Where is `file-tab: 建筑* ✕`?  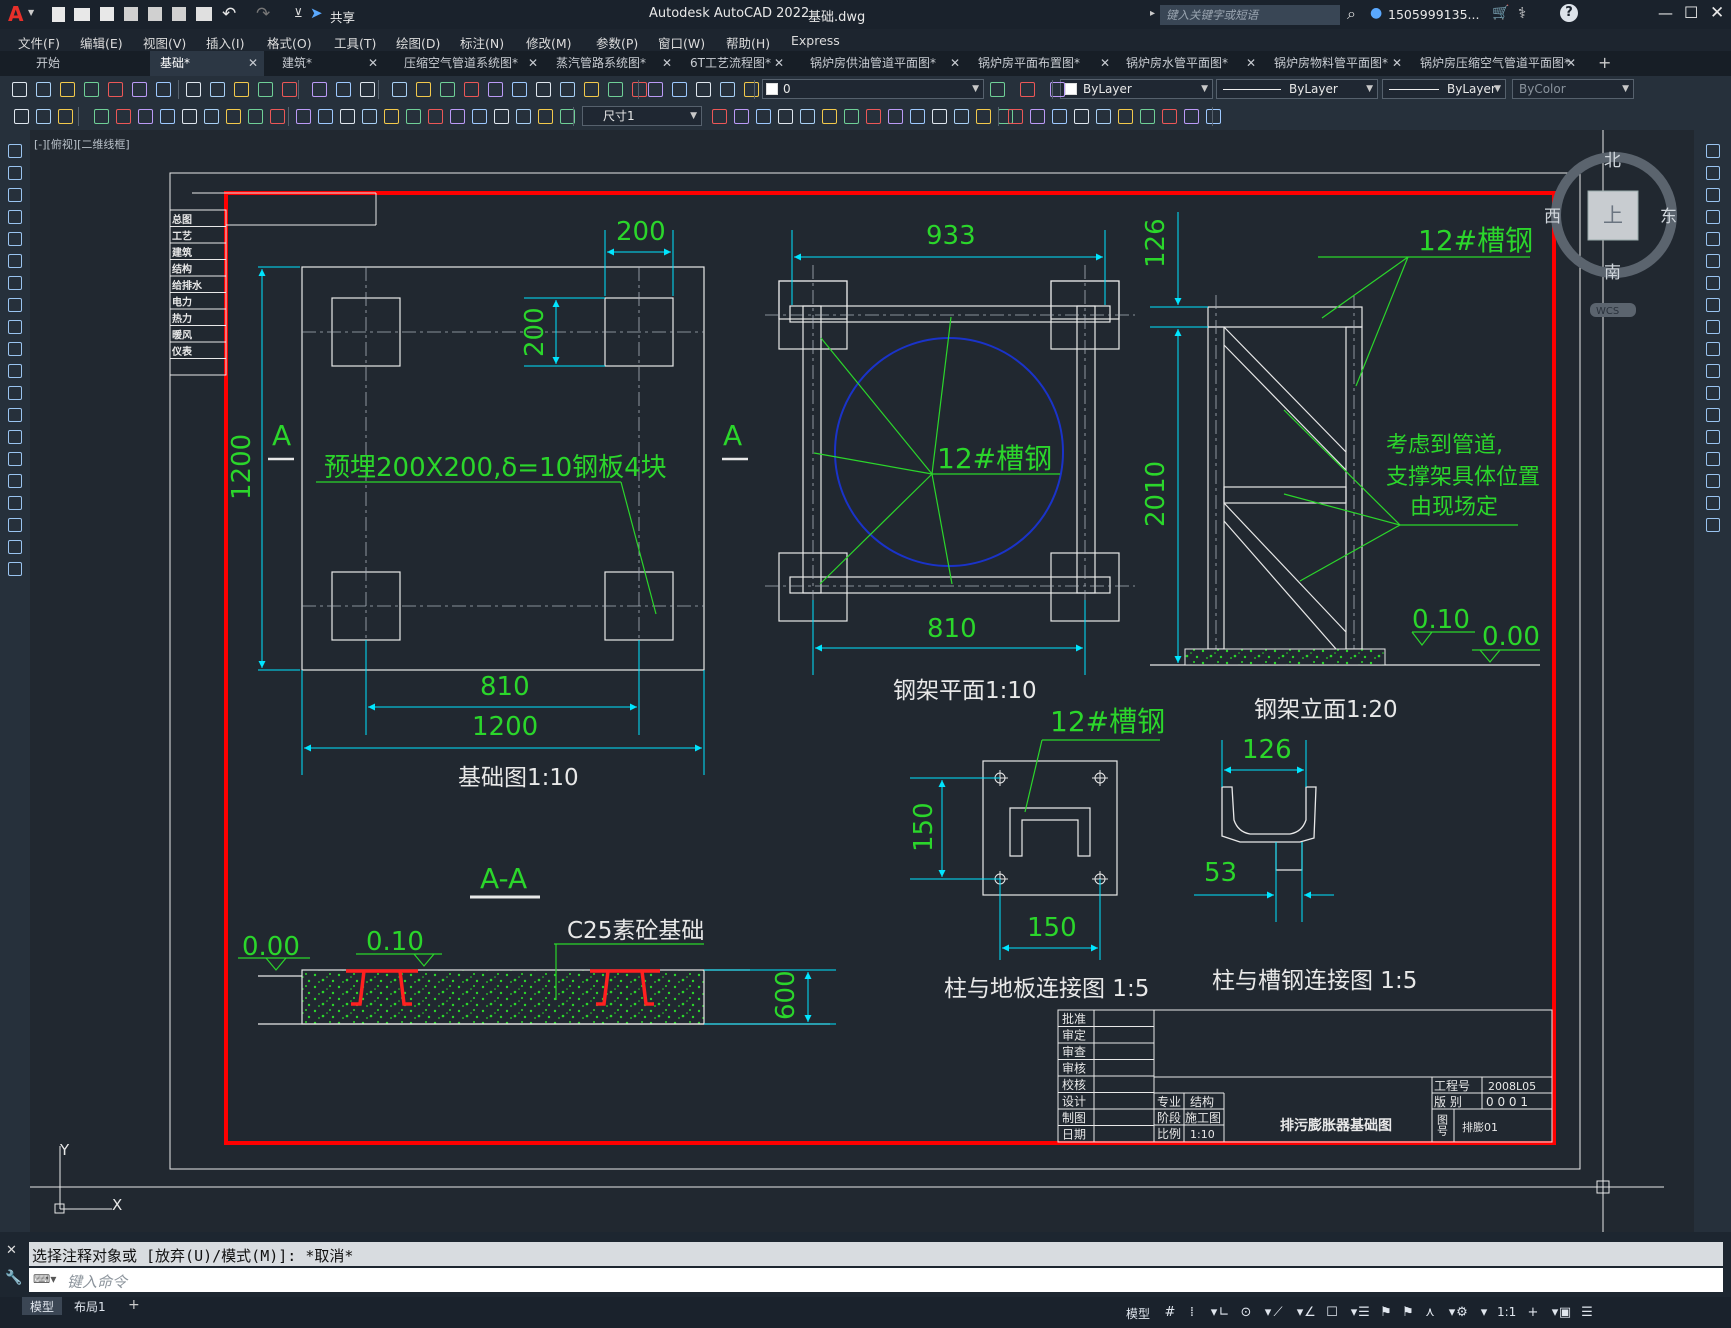 file-tab: 建筑* ✕ is located at coordinates (328, 63).